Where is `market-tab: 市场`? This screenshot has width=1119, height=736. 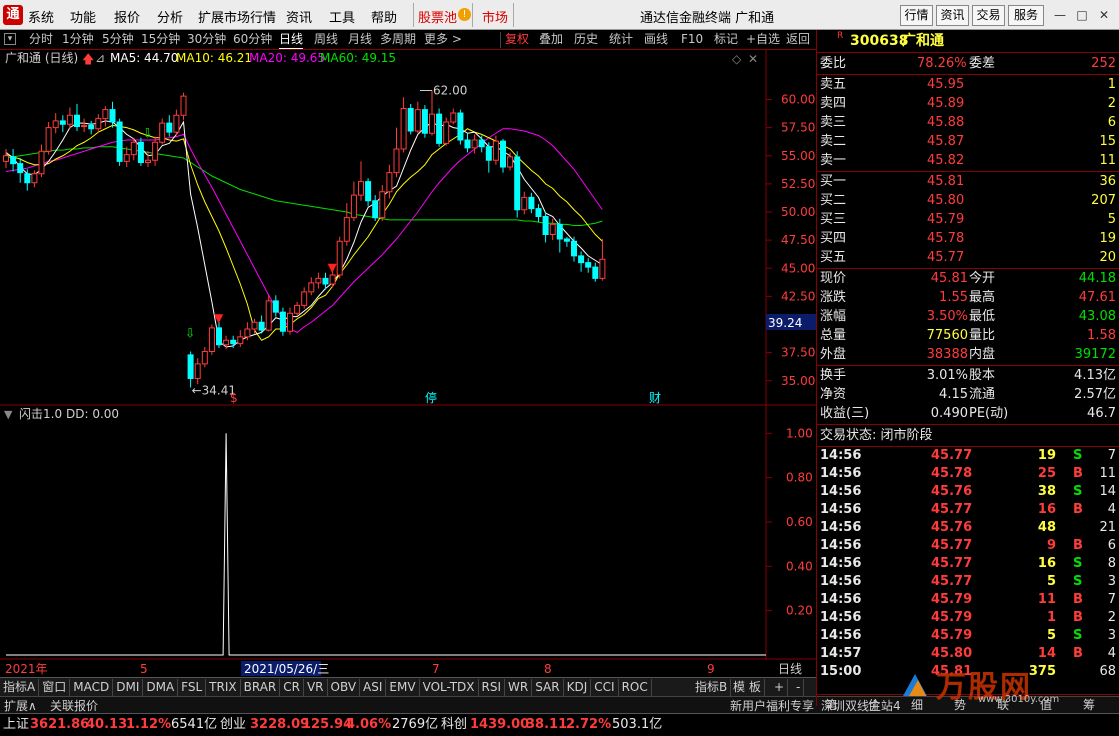
market-tab: 市场 is located at coordinates (495, 15).